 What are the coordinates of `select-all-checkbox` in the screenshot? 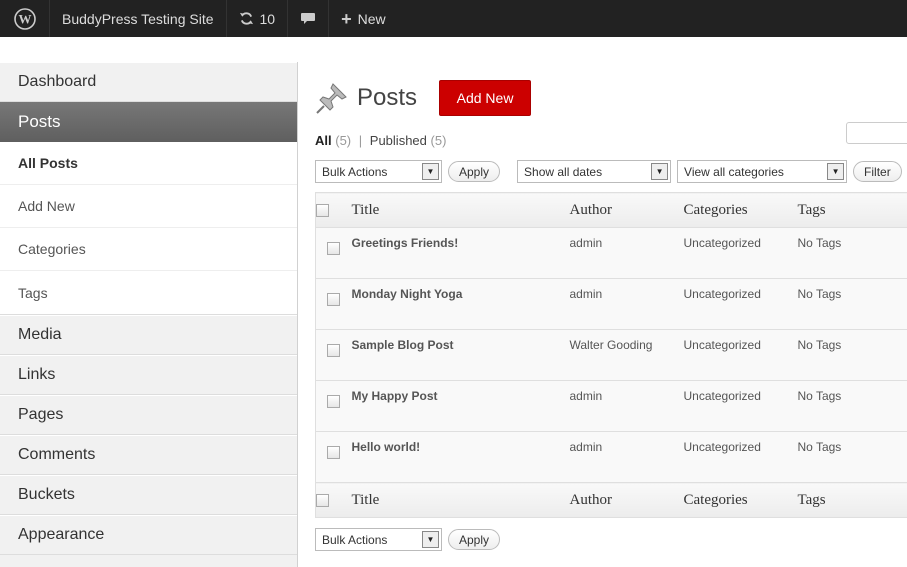 It's located at (322, 210).